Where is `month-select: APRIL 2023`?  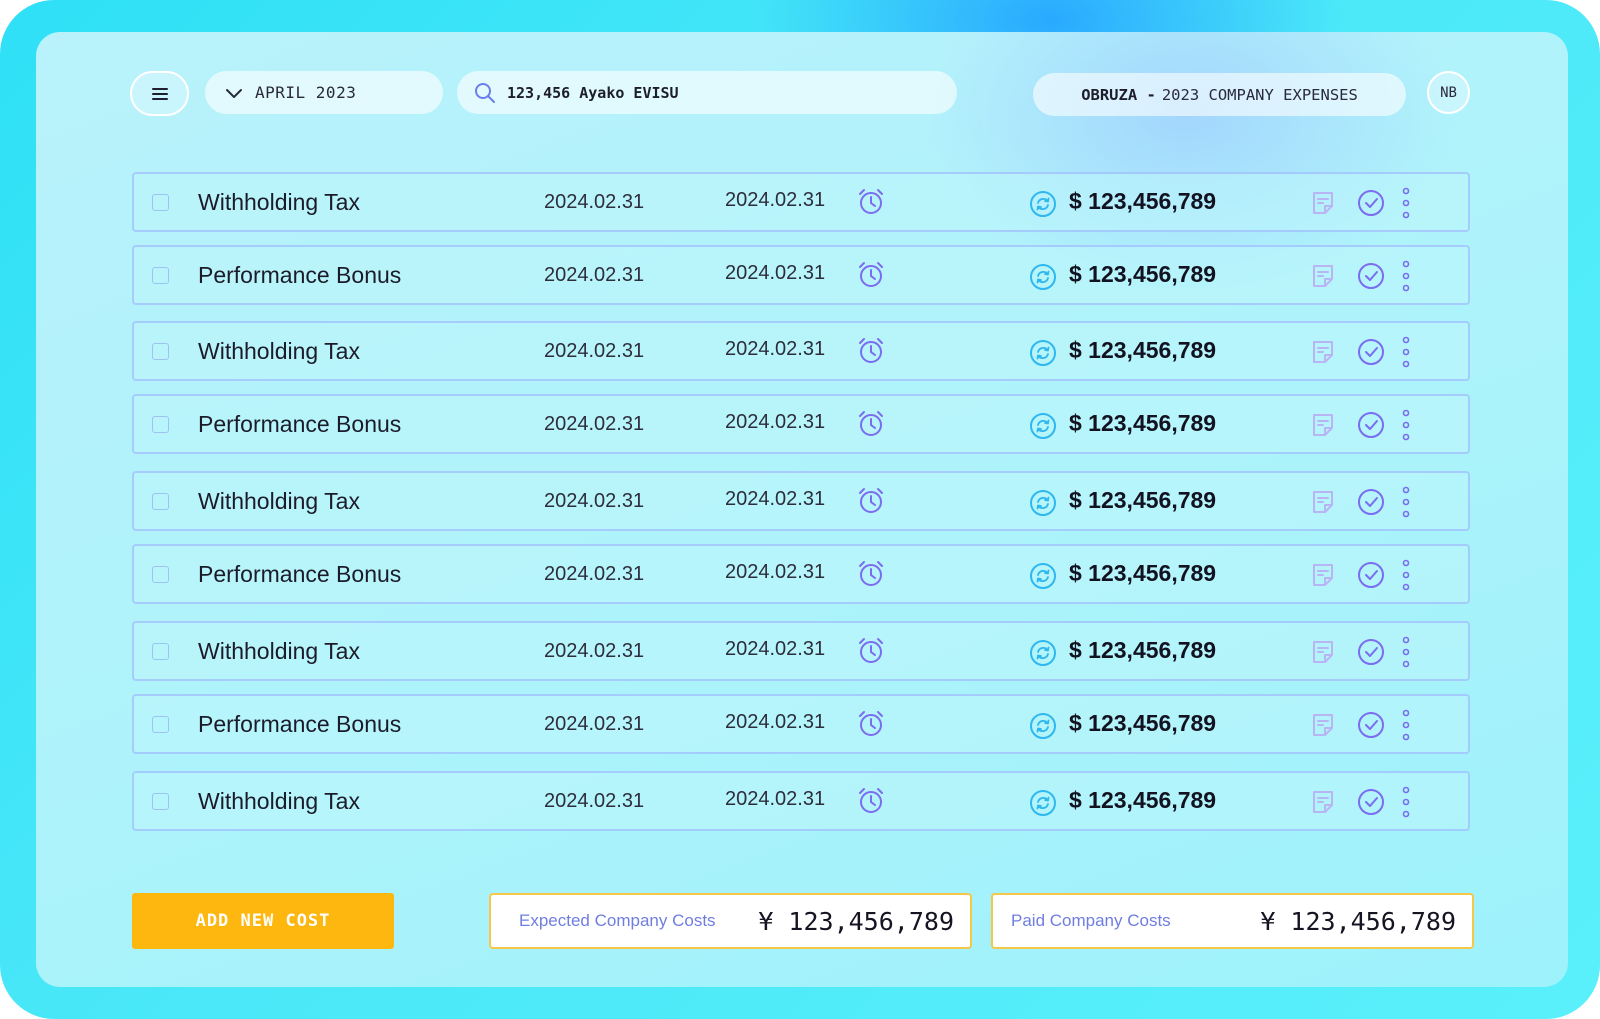 month-select: APRIL 2023 is located at coordinates (324, 92).